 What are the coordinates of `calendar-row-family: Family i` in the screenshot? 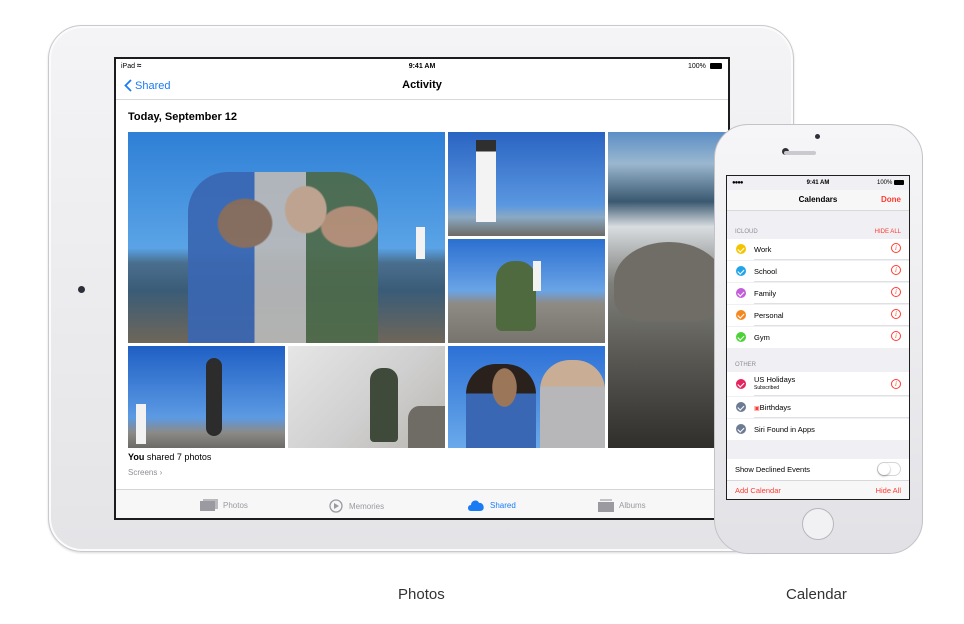 It's located at (818, 293).